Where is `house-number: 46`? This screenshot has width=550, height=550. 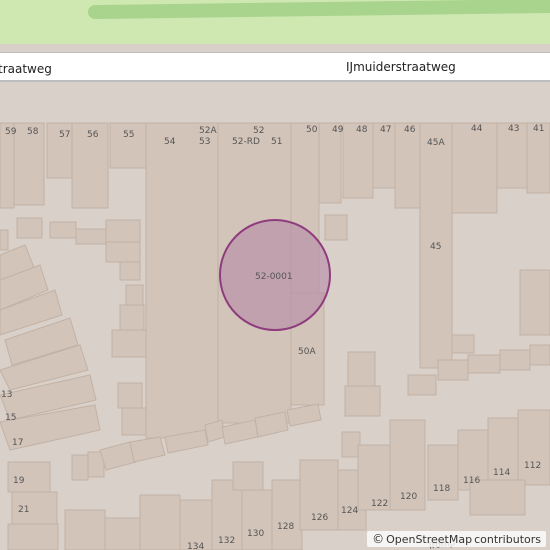
house-number: 46 is located at coordinates (410, 130).